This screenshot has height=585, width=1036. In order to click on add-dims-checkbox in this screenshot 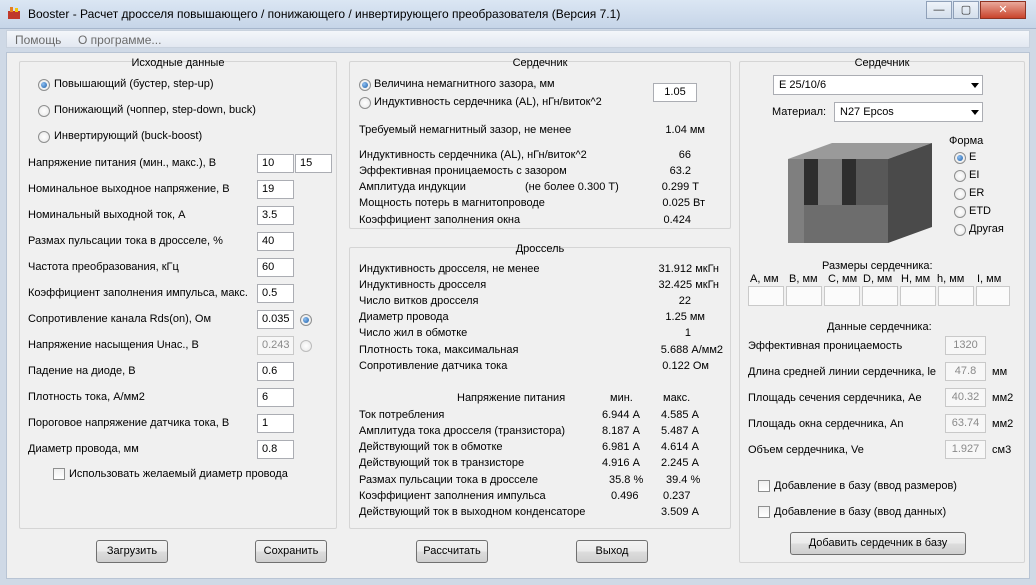, I will do `click(764, 486)`.